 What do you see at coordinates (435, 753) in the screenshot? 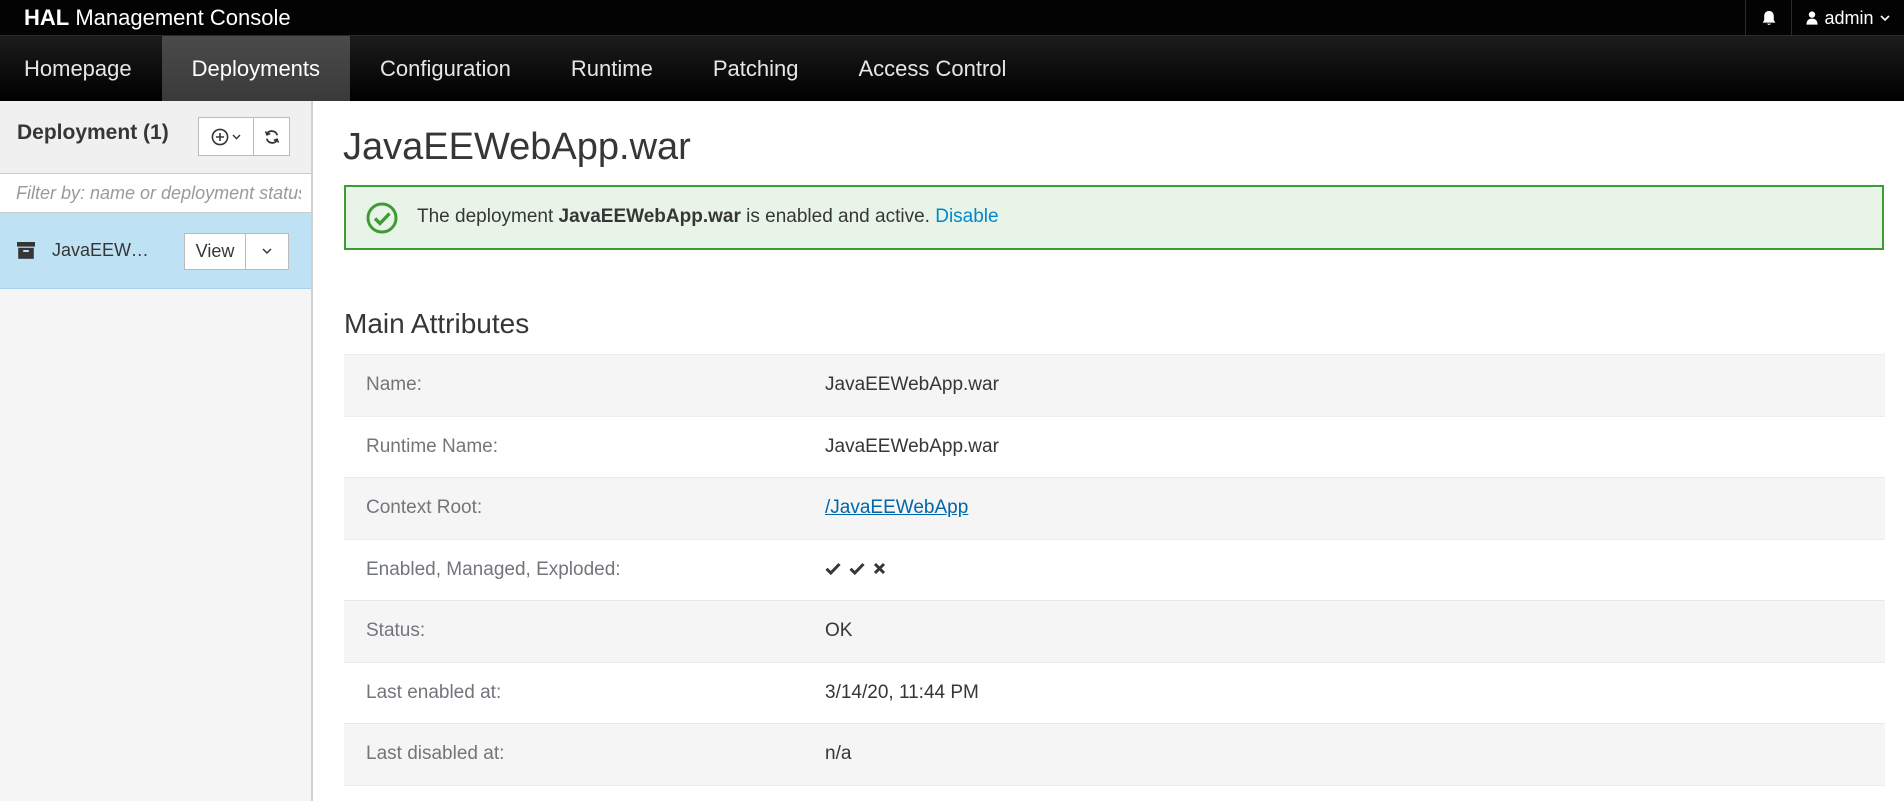
I see `attr-label: Last disabled at:` at bounding box center [435, 753].